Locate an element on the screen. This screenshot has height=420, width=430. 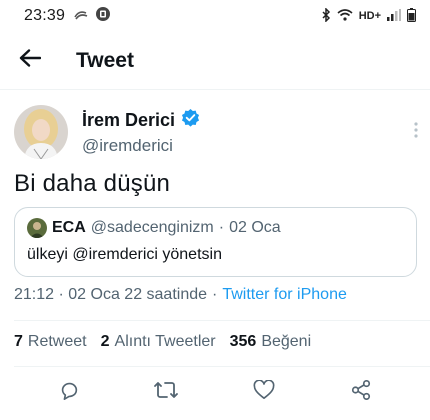
tweet-action-bar is located at coordinates (215, 392).